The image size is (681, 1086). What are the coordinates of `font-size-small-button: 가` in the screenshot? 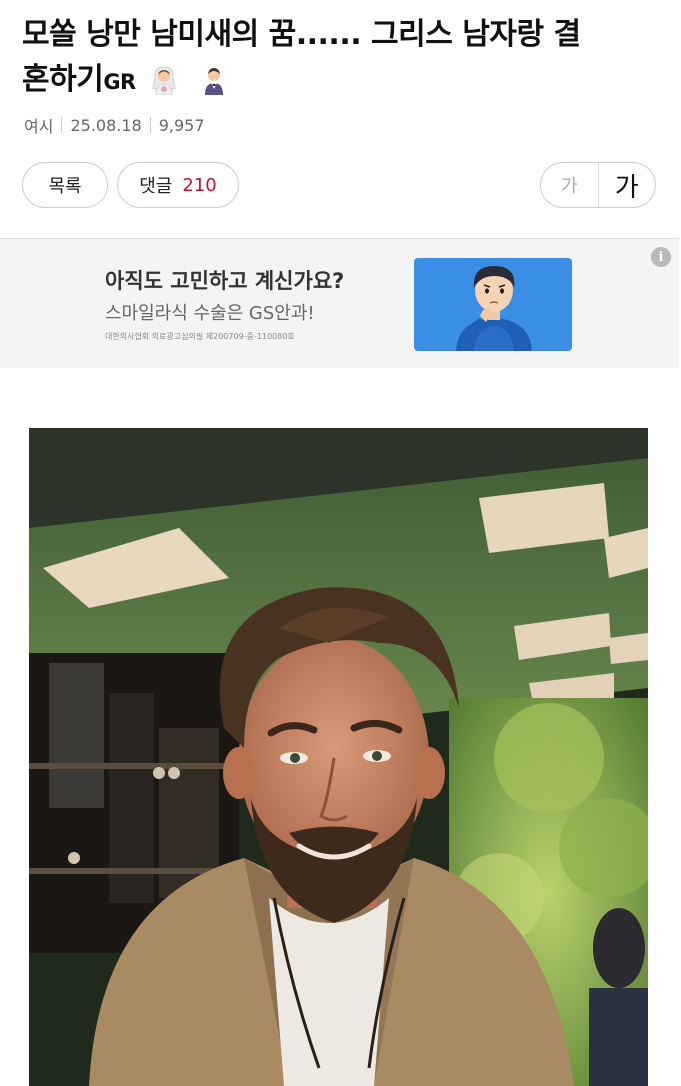 It's located at (569, 185).